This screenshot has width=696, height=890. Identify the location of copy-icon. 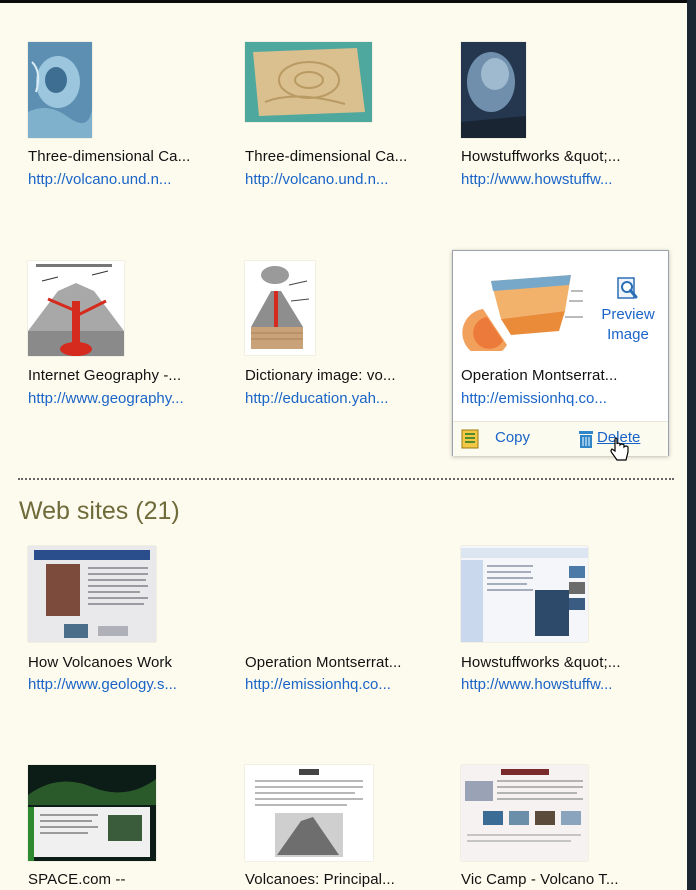
(470, 439).